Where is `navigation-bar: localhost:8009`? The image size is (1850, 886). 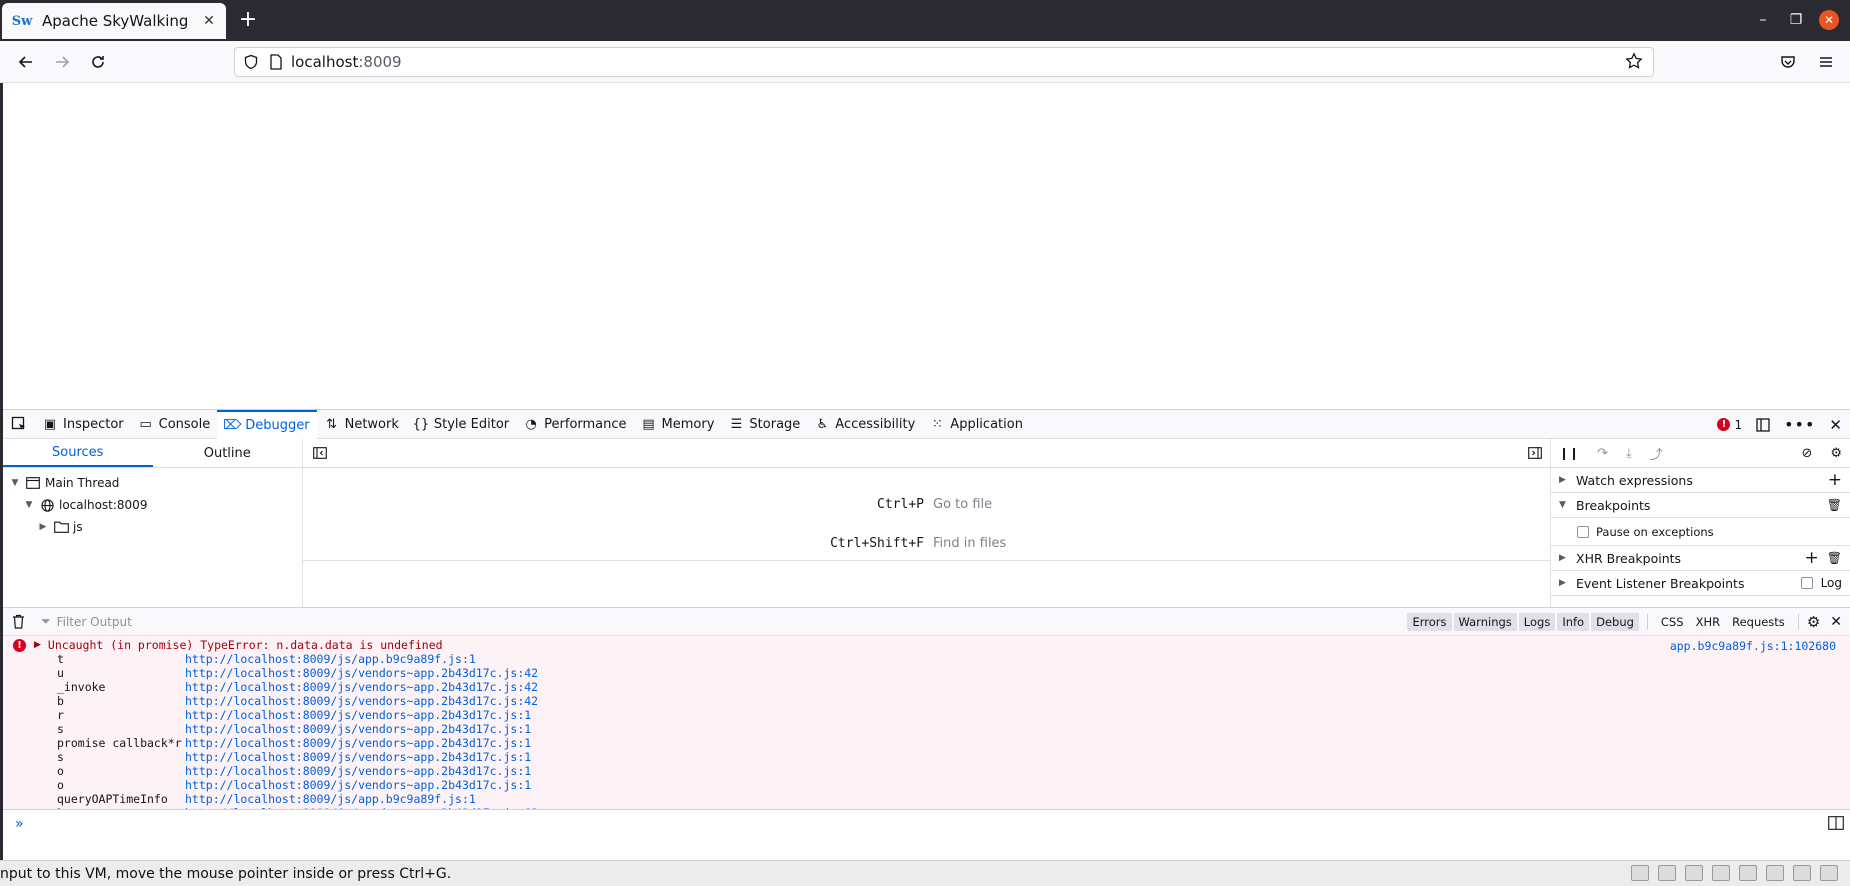 navigation-bar: localhost:8009 is located at coordinates (925, 62).